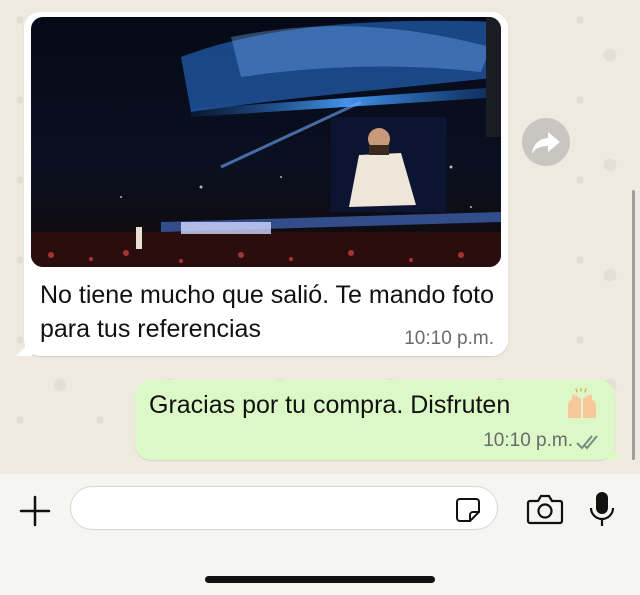 This screenshot has width=640, height=595. I want to click on incoming-message-time: 10:10 p.m., so click(449, 338).